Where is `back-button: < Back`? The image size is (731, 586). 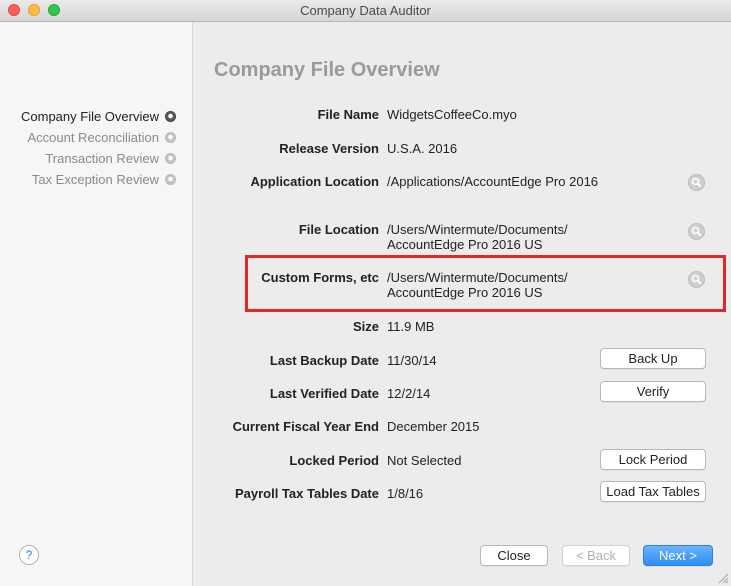
back-button: < Back is located at coordinates (596, 555).